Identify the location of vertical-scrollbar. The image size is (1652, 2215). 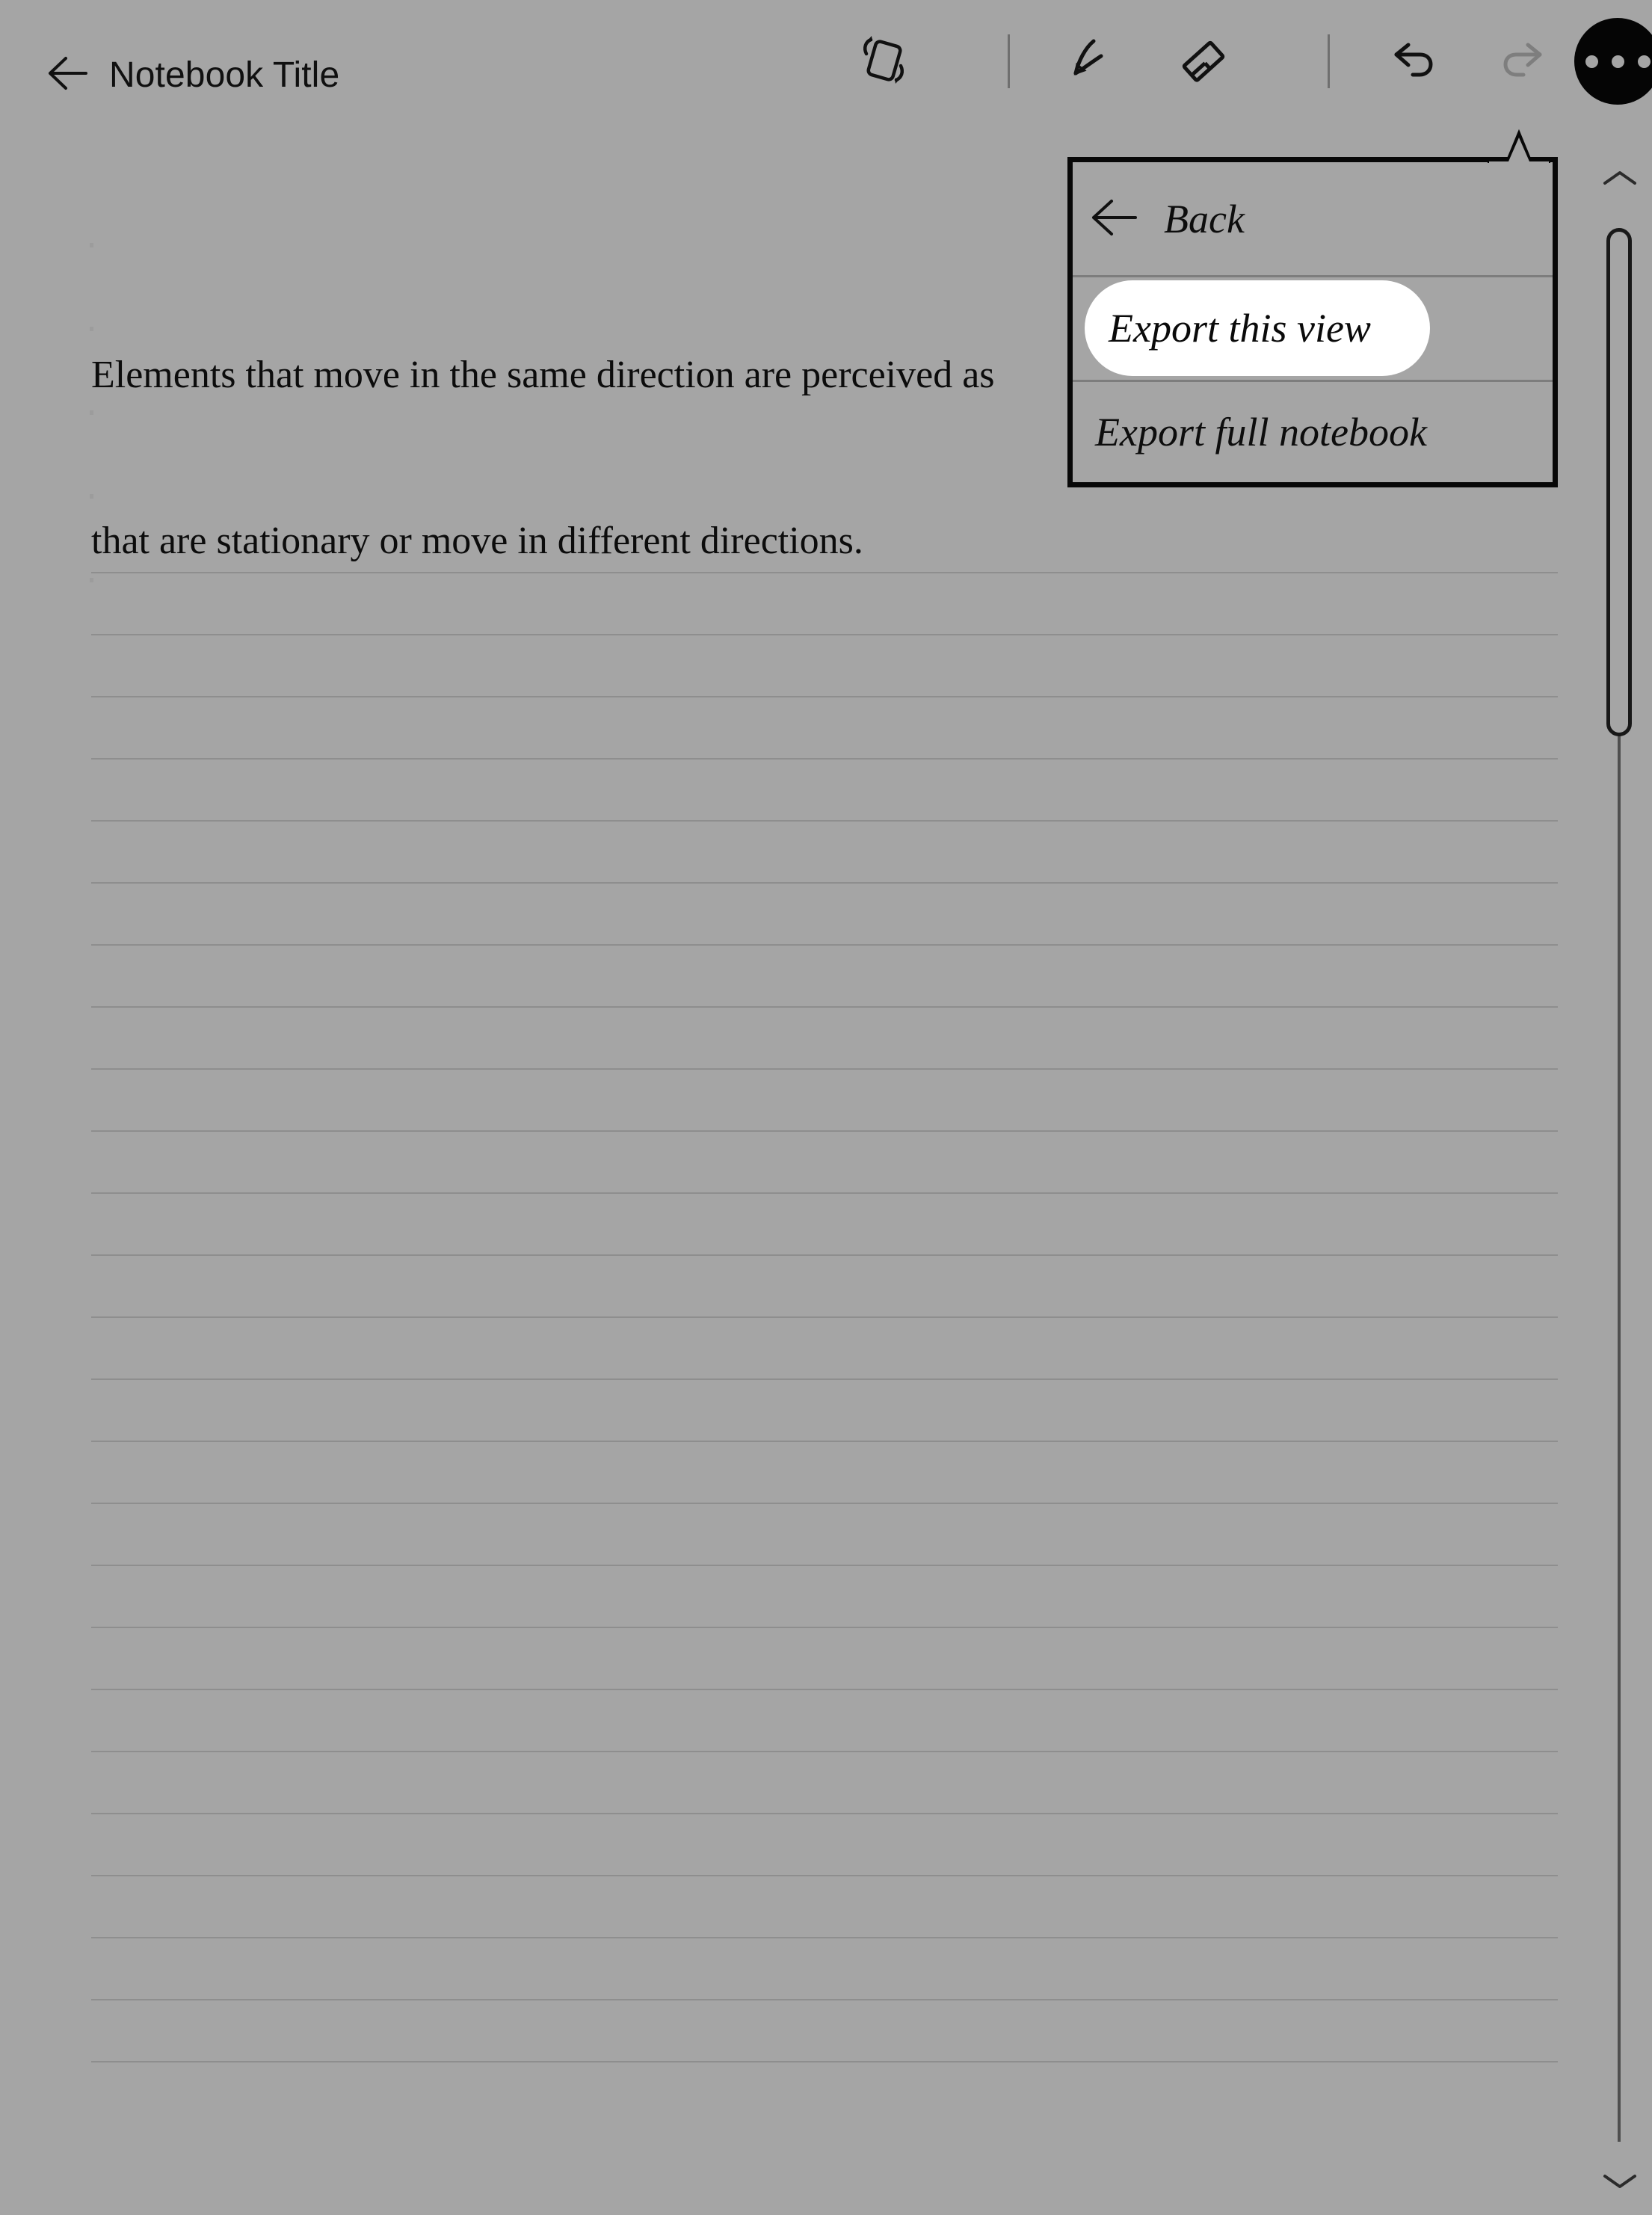
(1620, 1188).